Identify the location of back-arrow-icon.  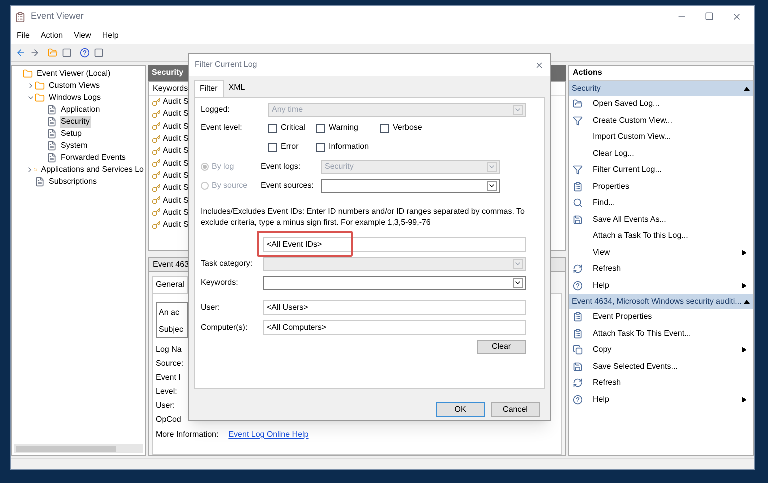
(21, 53).